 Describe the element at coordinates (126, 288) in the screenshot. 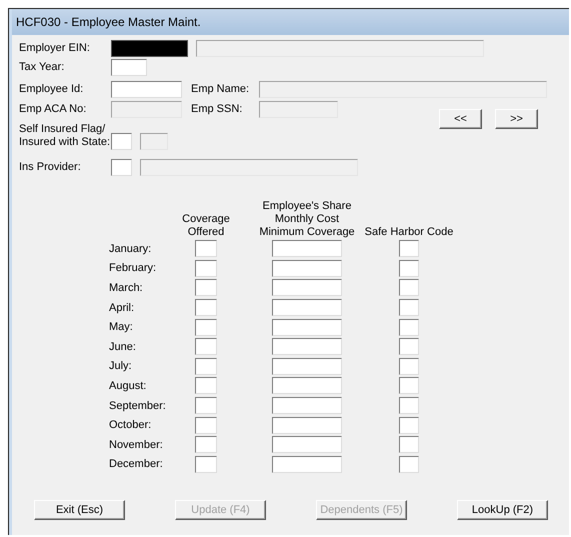

I see `month-label: March:` at that location.